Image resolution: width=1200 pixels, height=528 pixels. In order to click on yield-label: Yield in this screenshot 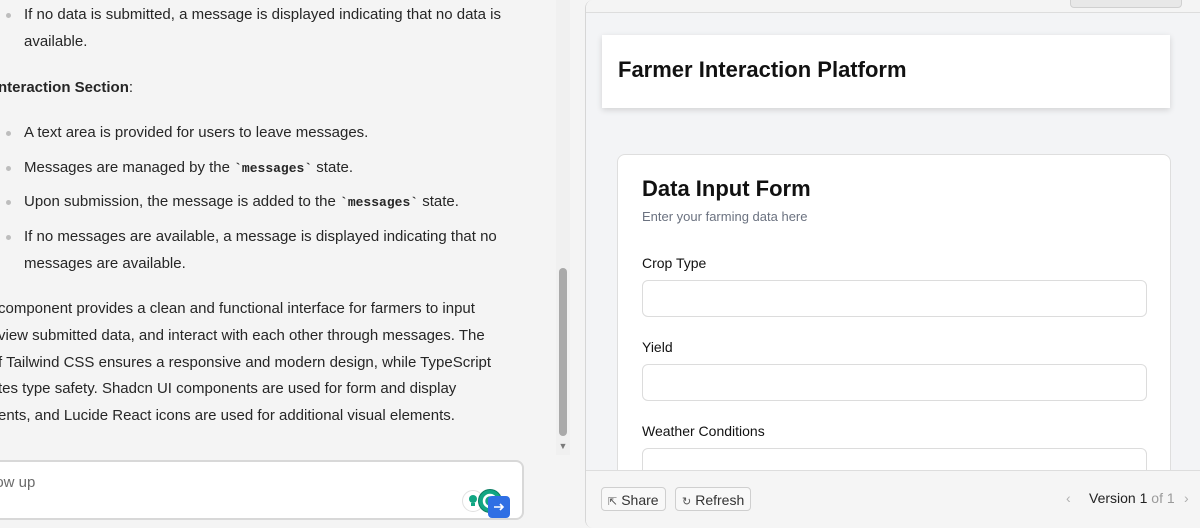, I will do `click(657, 347)`.